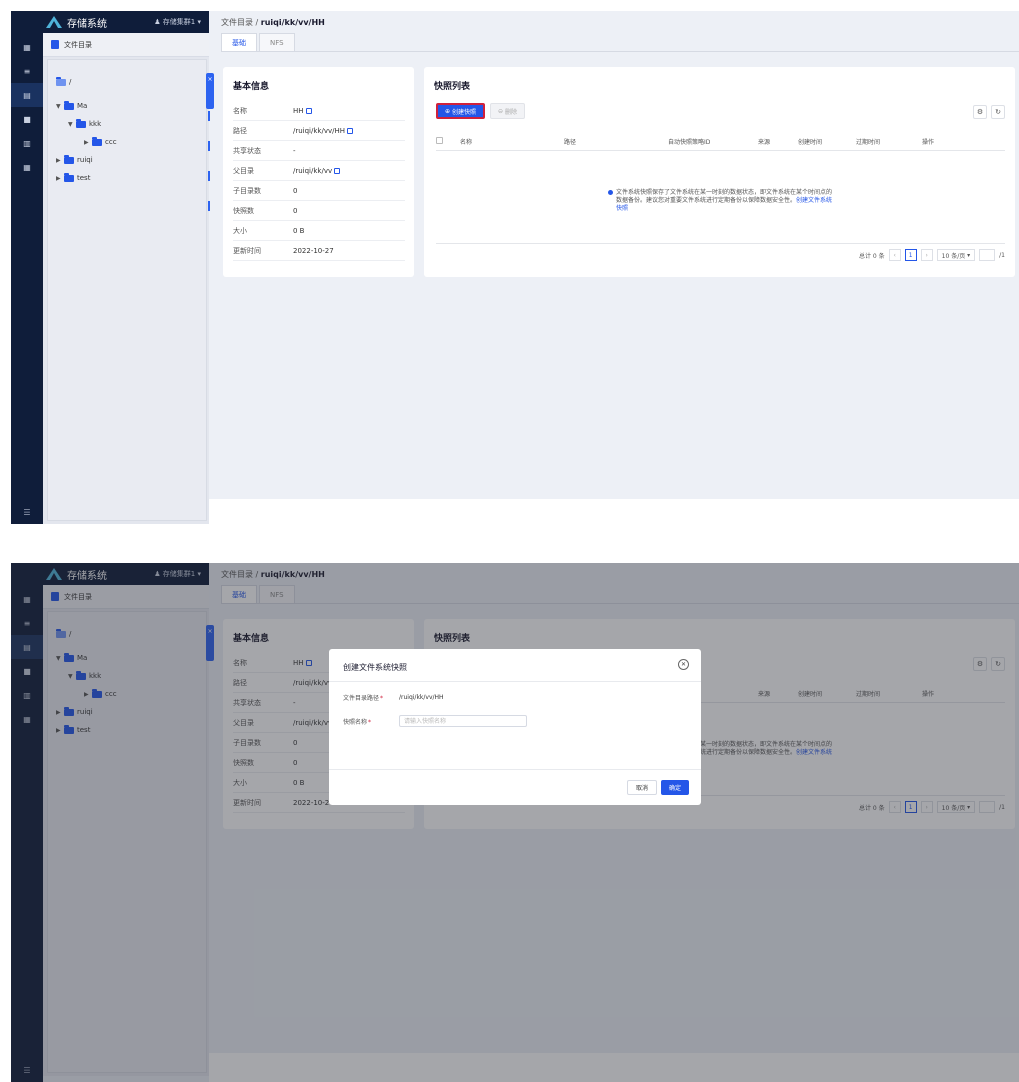 This screenshot has width=1019, height=1082. Describe the element at coordinates (720, 141) in the screenshot. I see `table-header: 名称 路径 自动快照策略ID 来源 创建时间 过期时间 操作` at that location.